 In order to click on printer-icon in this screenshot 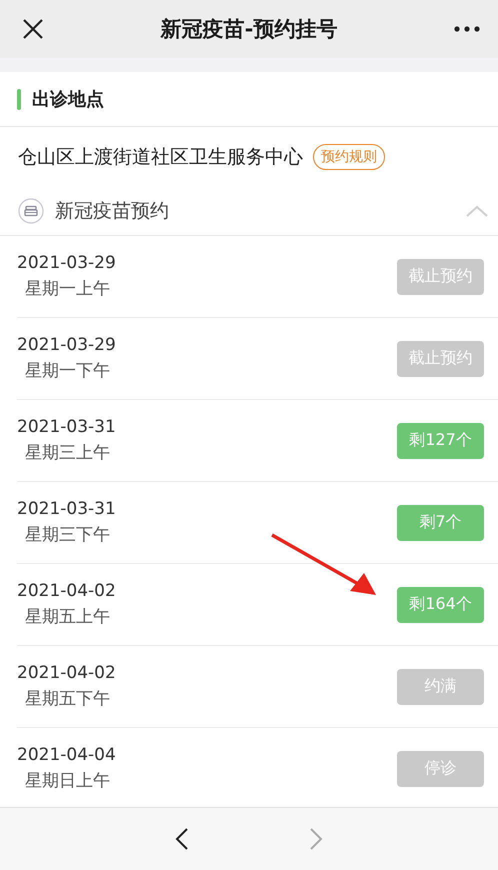, I will do `click(31, 211)`.